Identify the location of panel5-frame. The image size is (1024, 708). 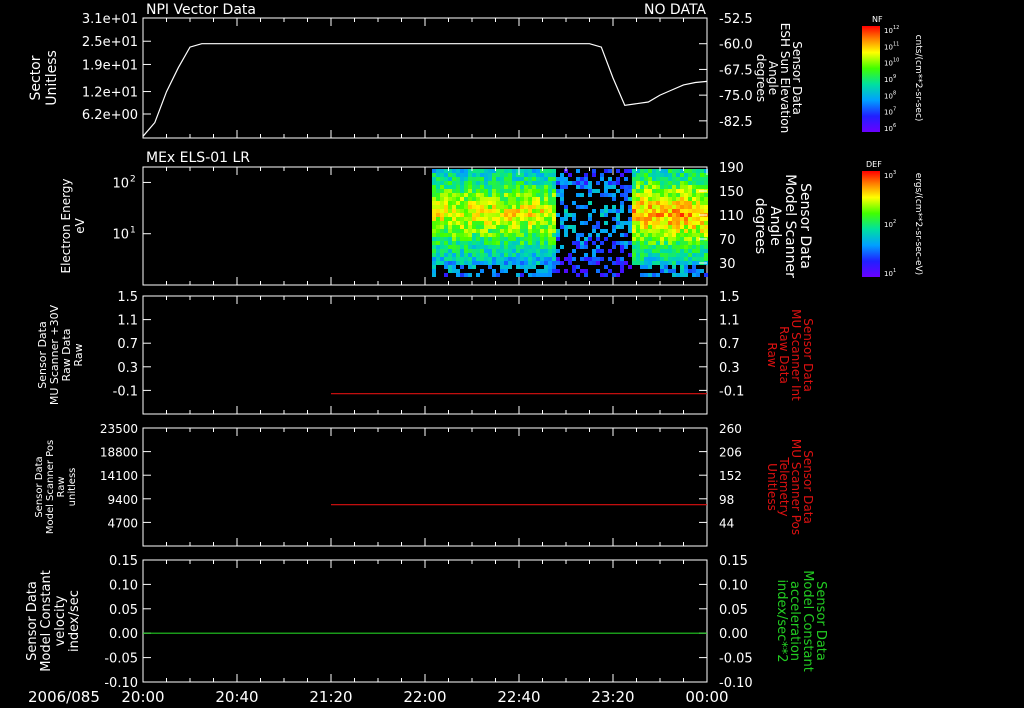
(425, 621).